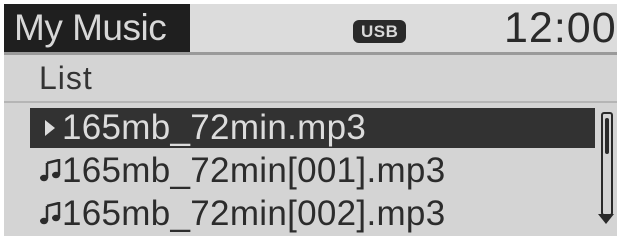 The width and height of the screenshot is (617, 240). I want to click on scrollbar, so click(606, 170).